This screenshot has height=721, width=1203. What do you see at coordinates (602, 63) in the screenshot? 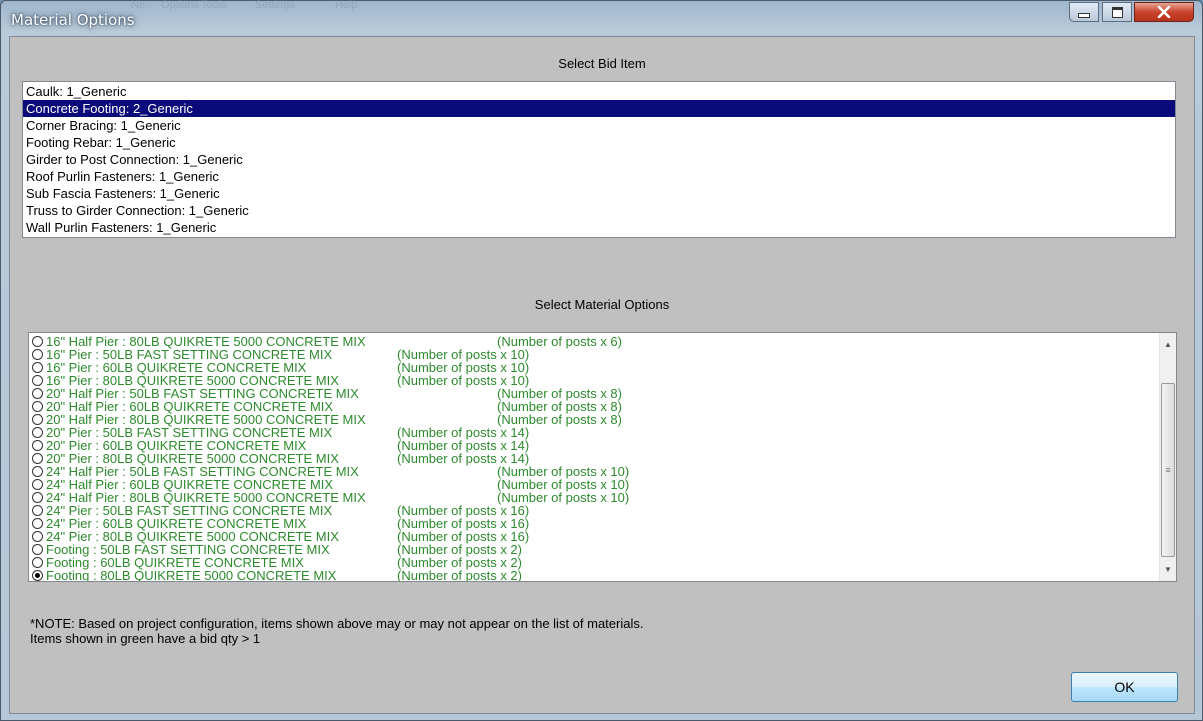
I see `bid-item-heading: Select Bid Item` at bounding box center [602, 63].